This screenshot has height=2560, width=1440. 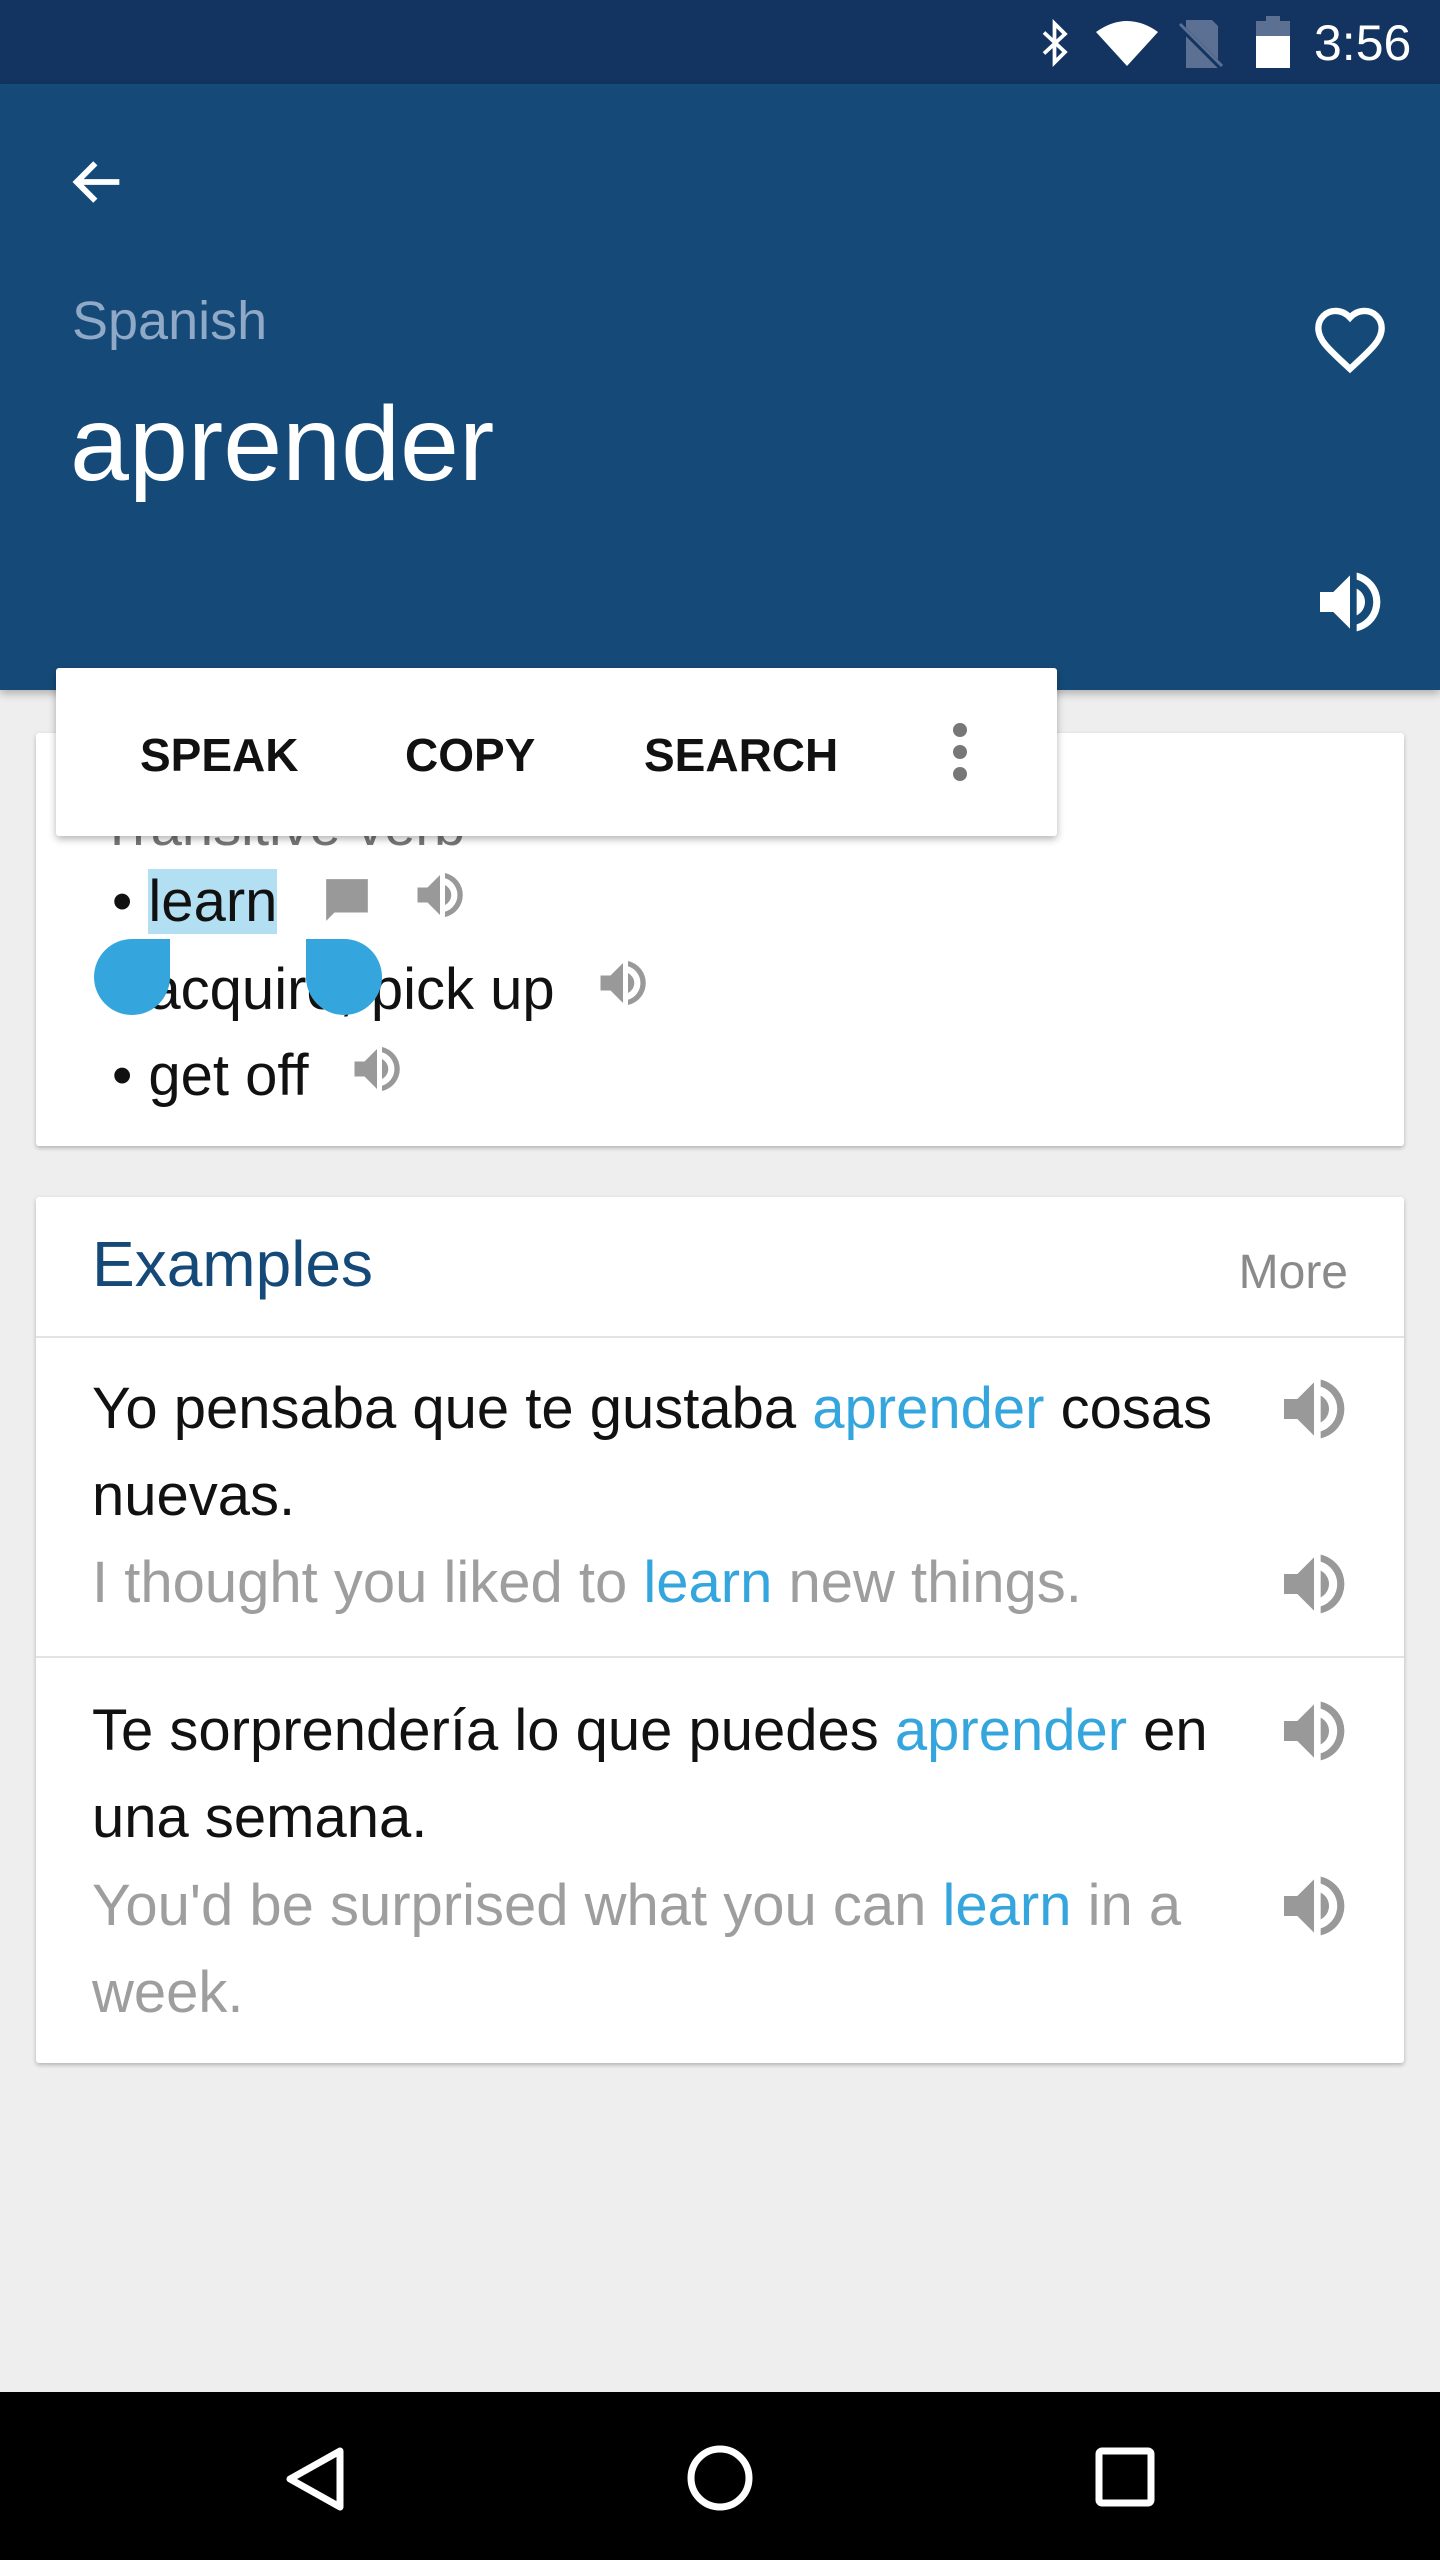 What do you see at coordinates (315, 2479) in the screenshot?
I see `back-triangle-icon` at bounding box center [315, 2479].